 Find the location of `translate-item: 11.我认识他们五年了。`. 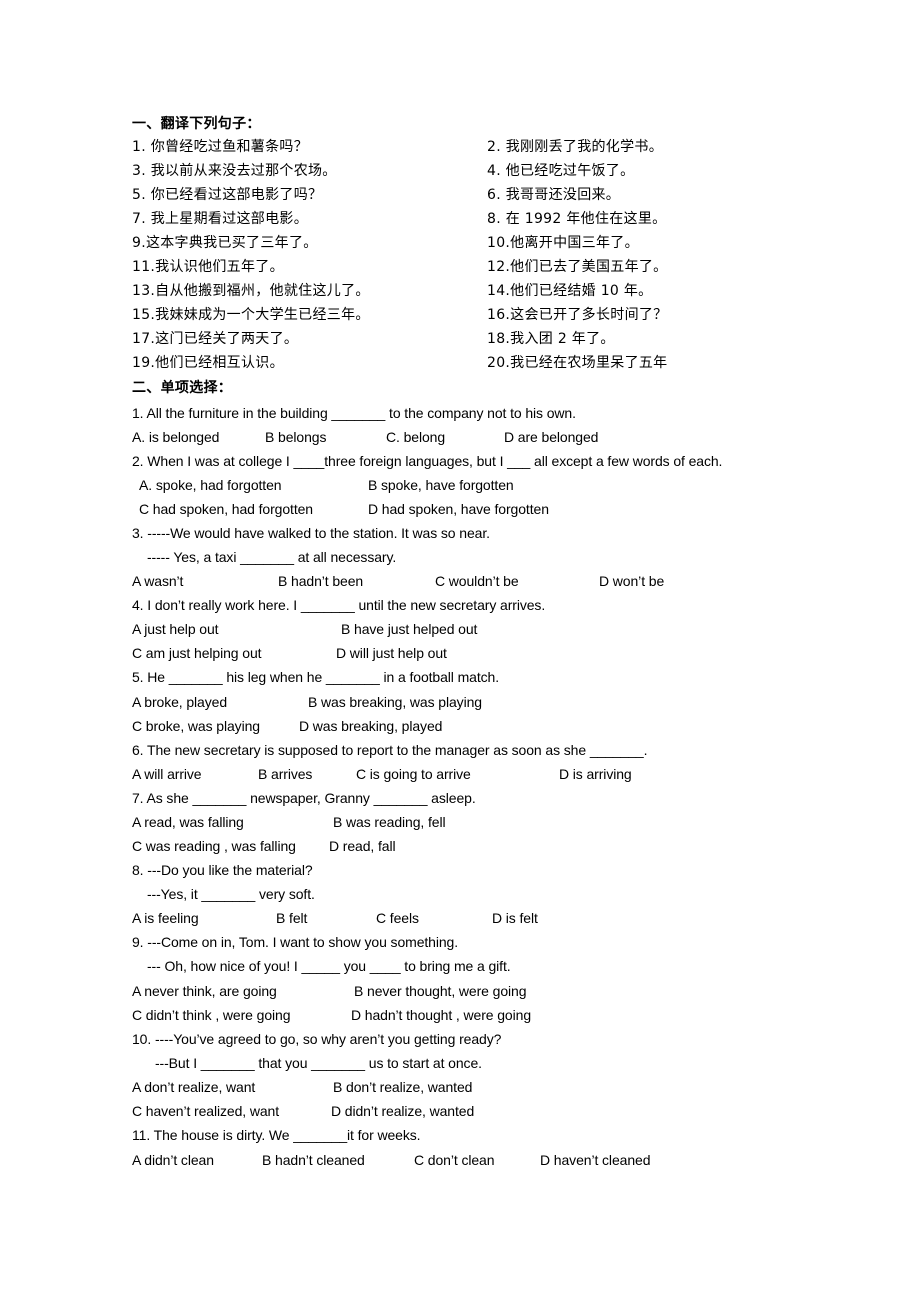

translate-item: 11.我认识他们五年了。 is located at coordinates (208, 267).